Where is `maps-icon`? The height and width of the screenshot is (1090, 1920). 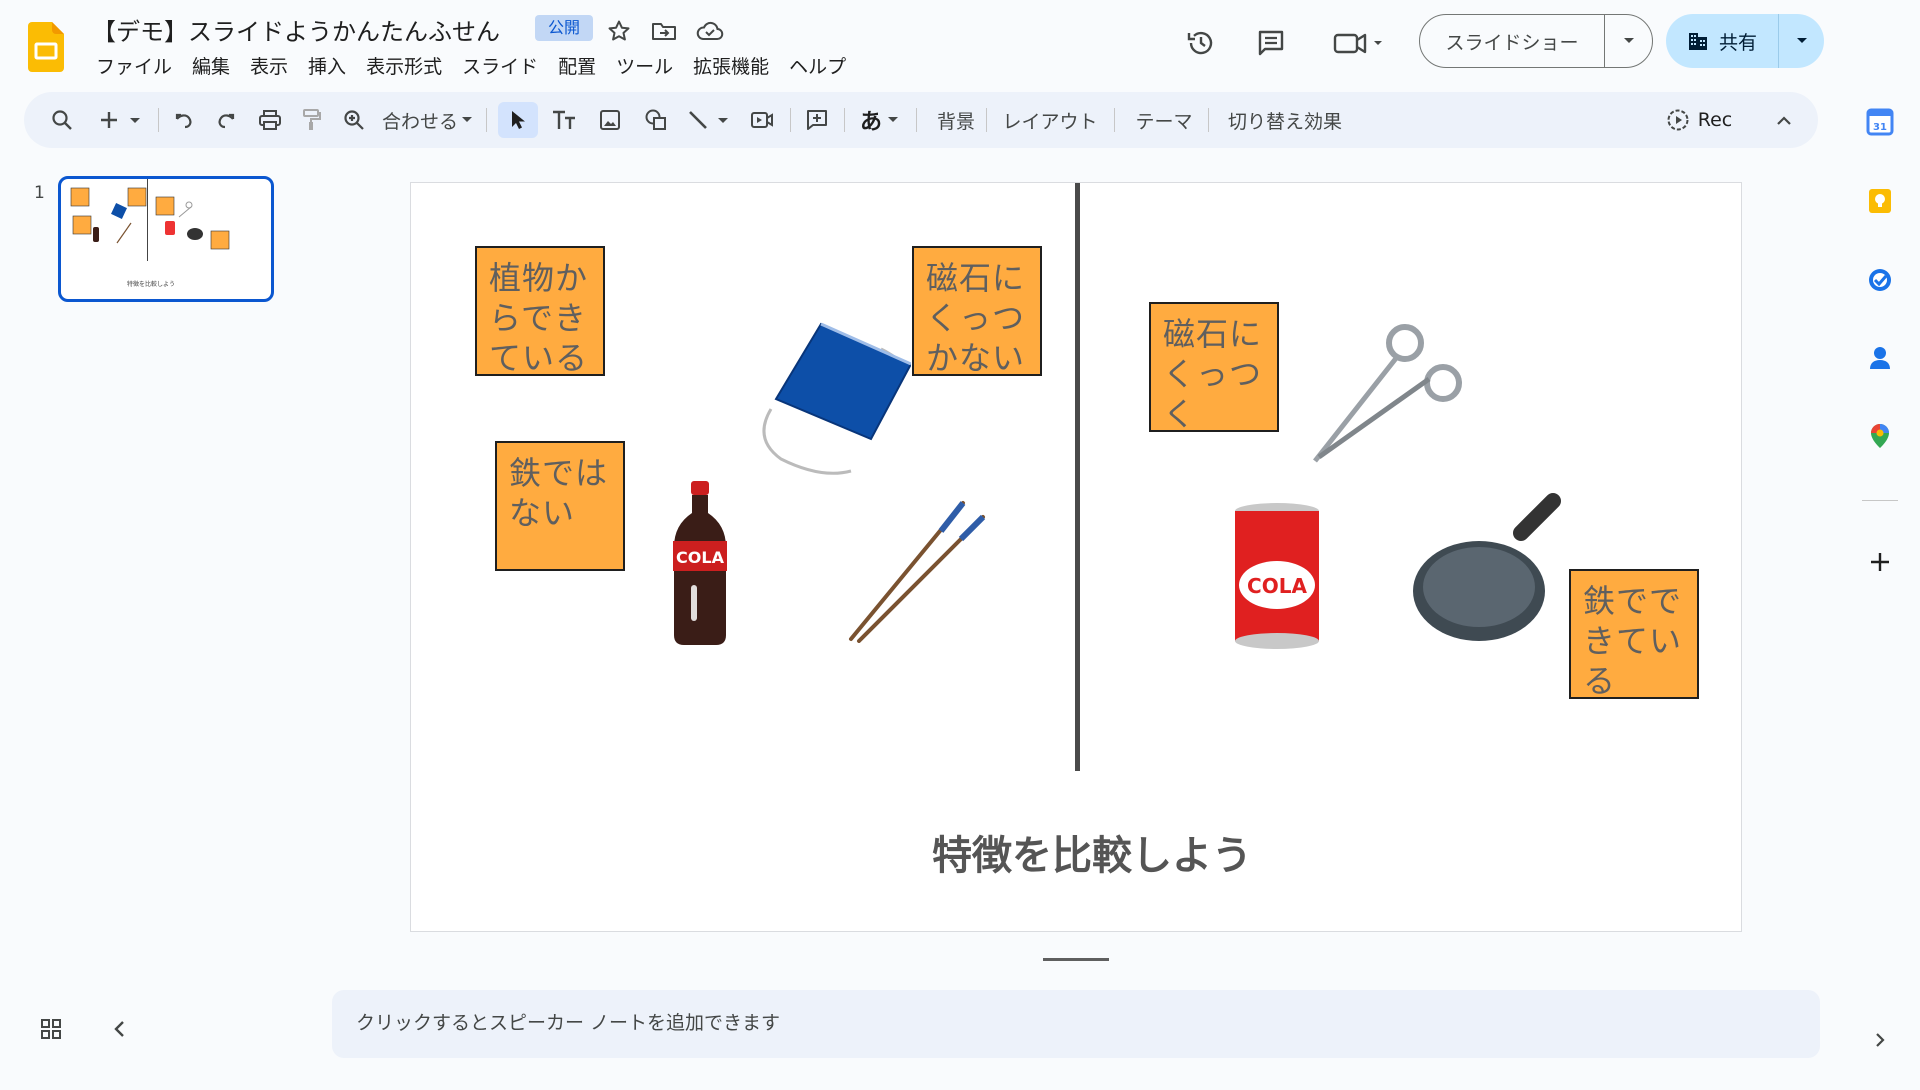 maps-icon is located at coordinates (1880, 436).